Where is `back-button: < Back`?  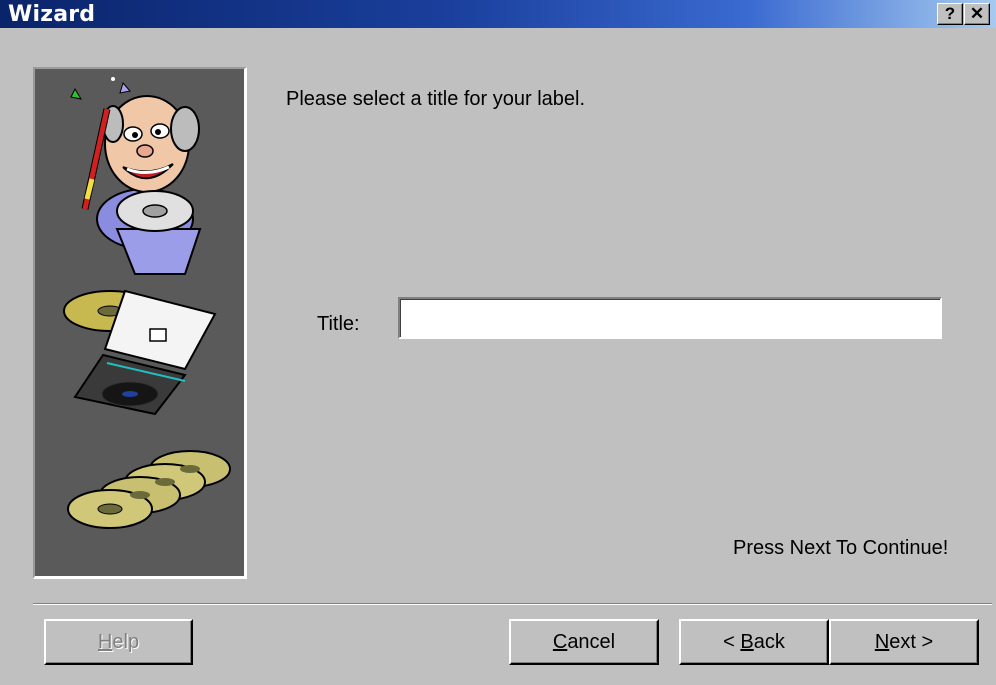 back-button: < Back is located at coordinates (754, 642).